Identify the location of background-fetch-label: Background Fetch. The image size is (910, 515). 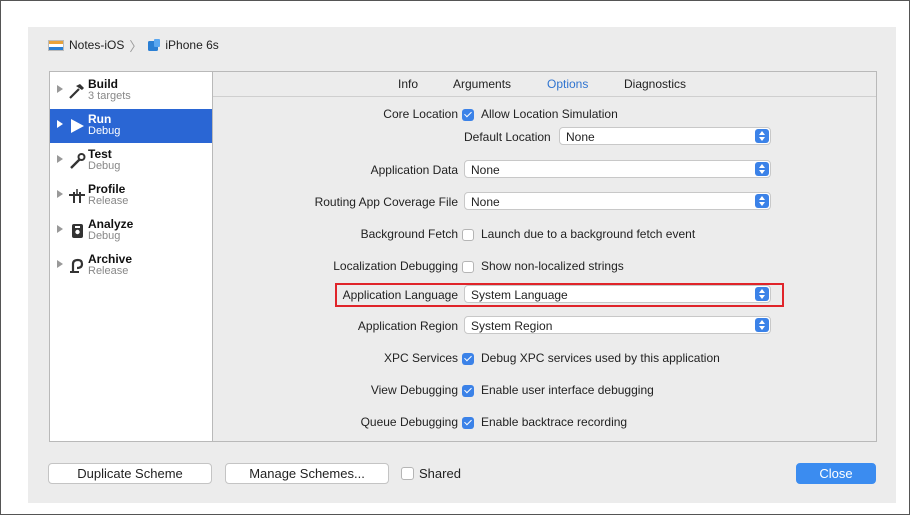
(409, 234).